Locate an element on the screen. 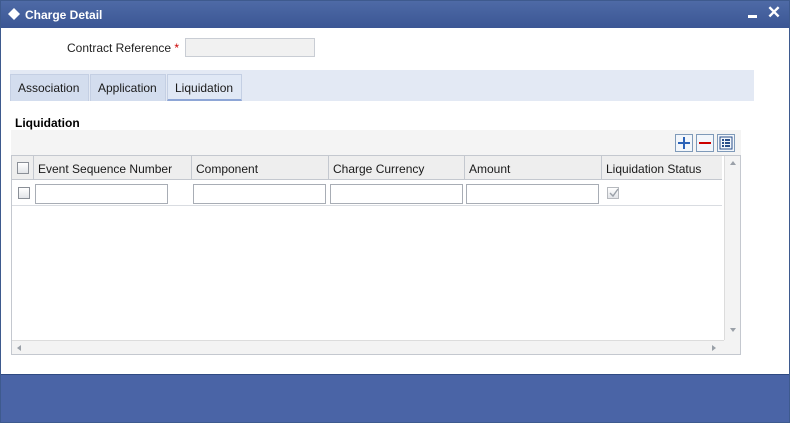 The width and height of the screenshot is (790, 423). contract-reference-input is located at coordinates (250, 47).